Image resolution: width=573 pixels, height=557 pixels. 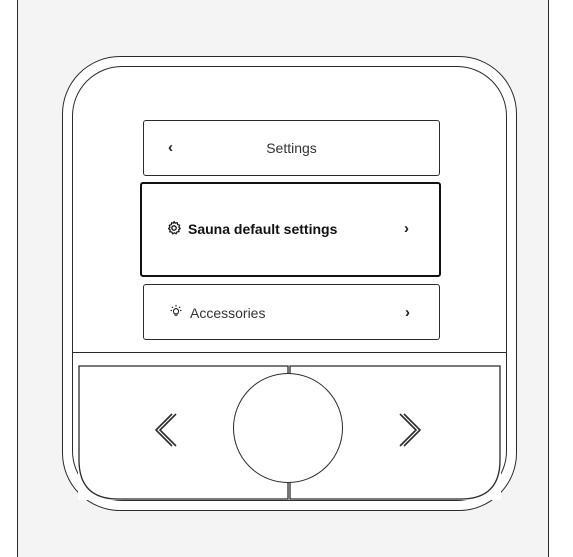 What do you see at coordinates (263, 229) in the screenshot?
I see `menu-item-label: Sauna default settings` at bounding box center [263, 229].